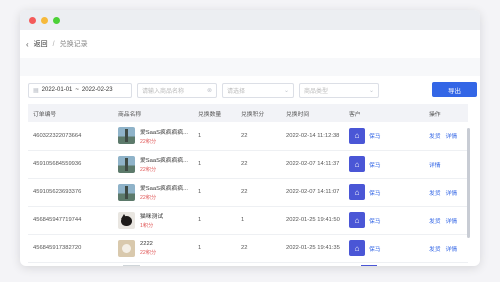 This screenshot has height=282, width=500. I want to click on order-number: 456845947719744, so click(70, 220).